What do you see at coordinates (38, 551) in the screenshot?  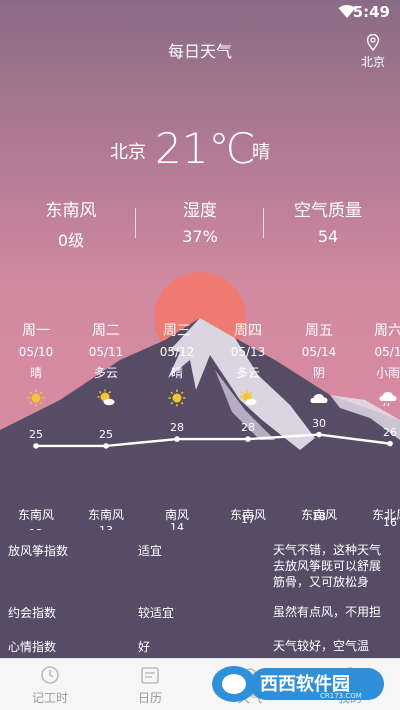 I see `index-name: 放风筝指数` at bounding box center [38, 551].